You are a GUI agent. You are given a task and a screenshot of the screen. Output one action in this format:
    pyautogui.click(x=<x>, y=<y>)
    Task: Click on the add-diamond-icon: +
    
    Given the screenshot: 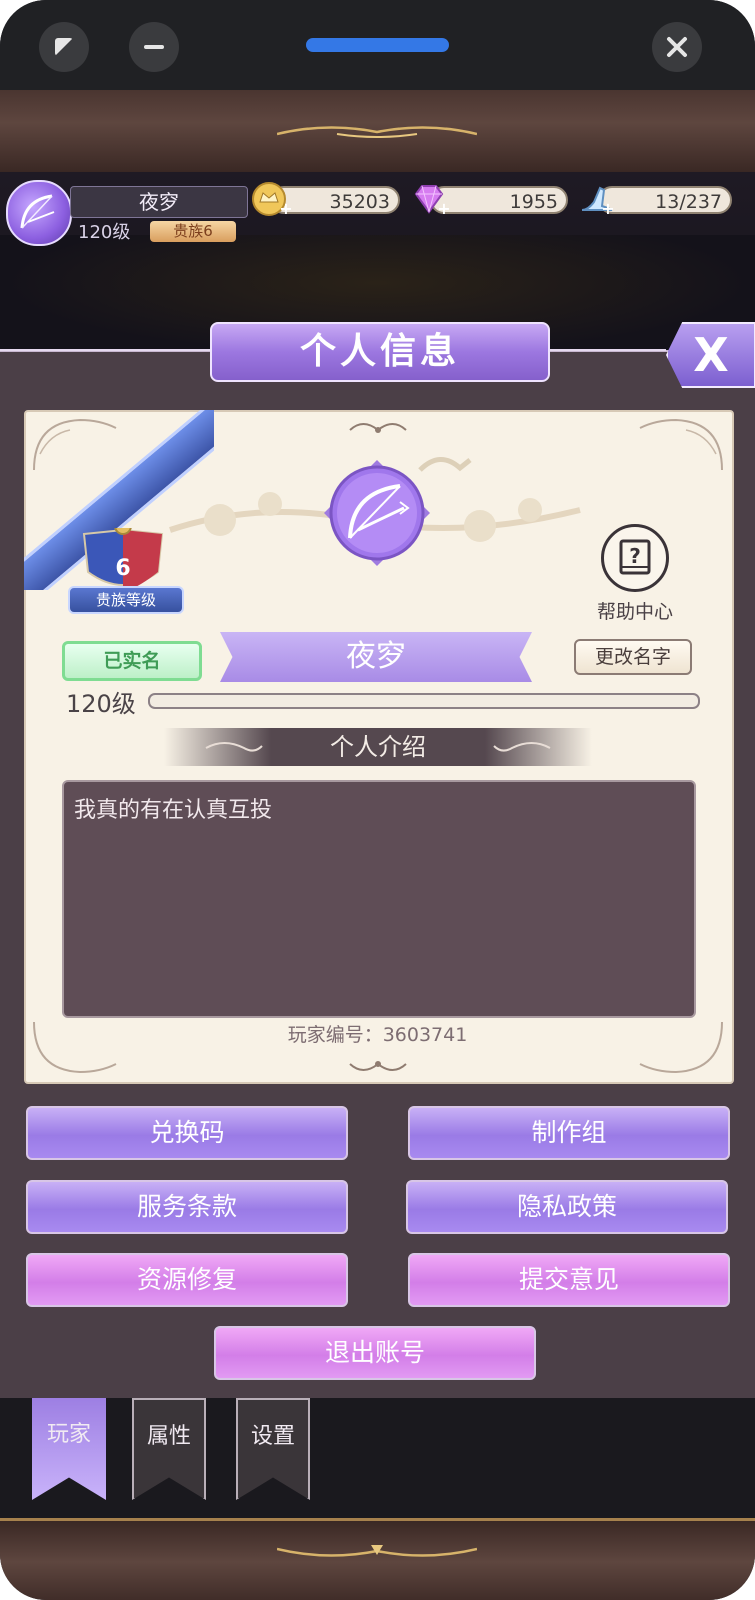 What is the action you would take?
    pyautogui.click(x=444, y=209)
    